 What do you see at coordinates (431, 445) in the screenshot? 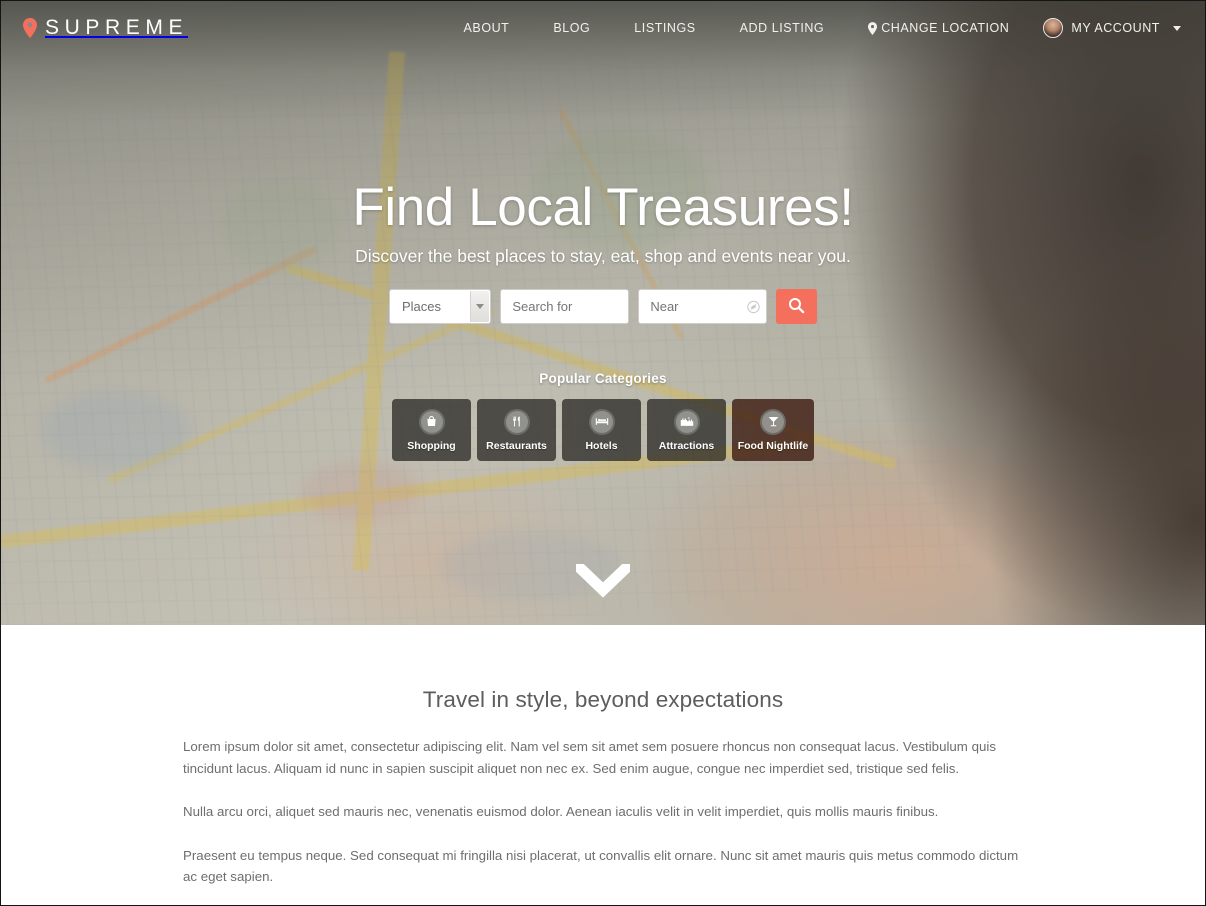
I see `category-label: Shopping` at bounding box center [431, 445].